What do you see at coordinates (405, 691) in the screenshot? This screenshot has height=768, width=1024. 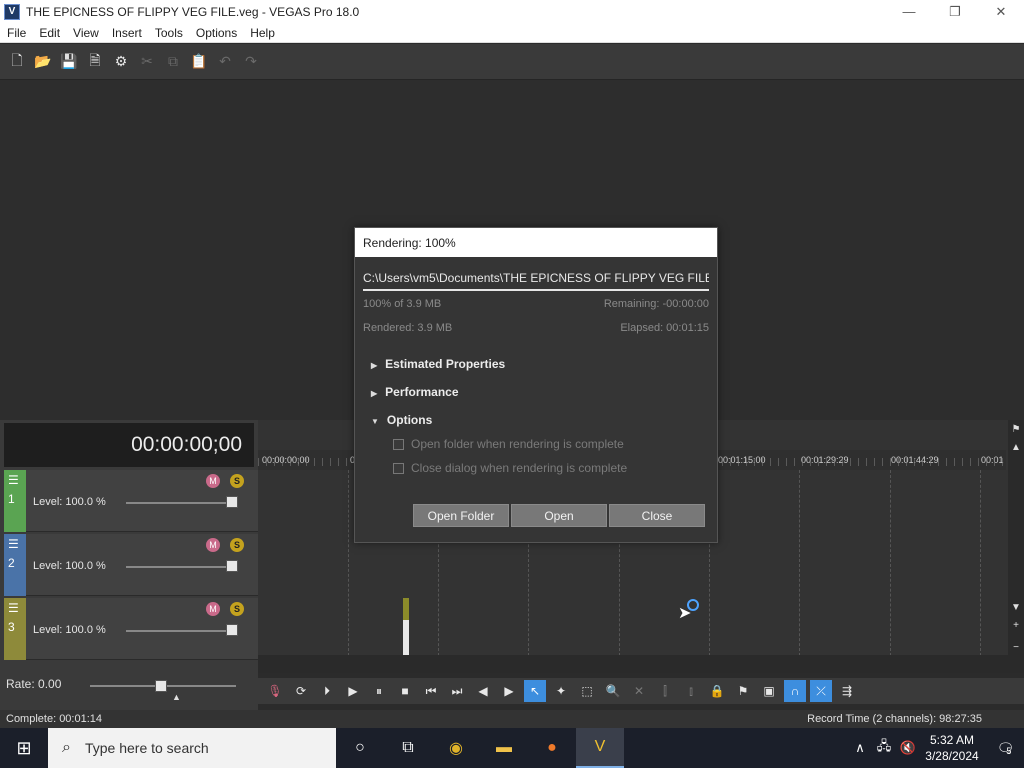 I see `stop-icon: ■` at bounding box center [405, 691].